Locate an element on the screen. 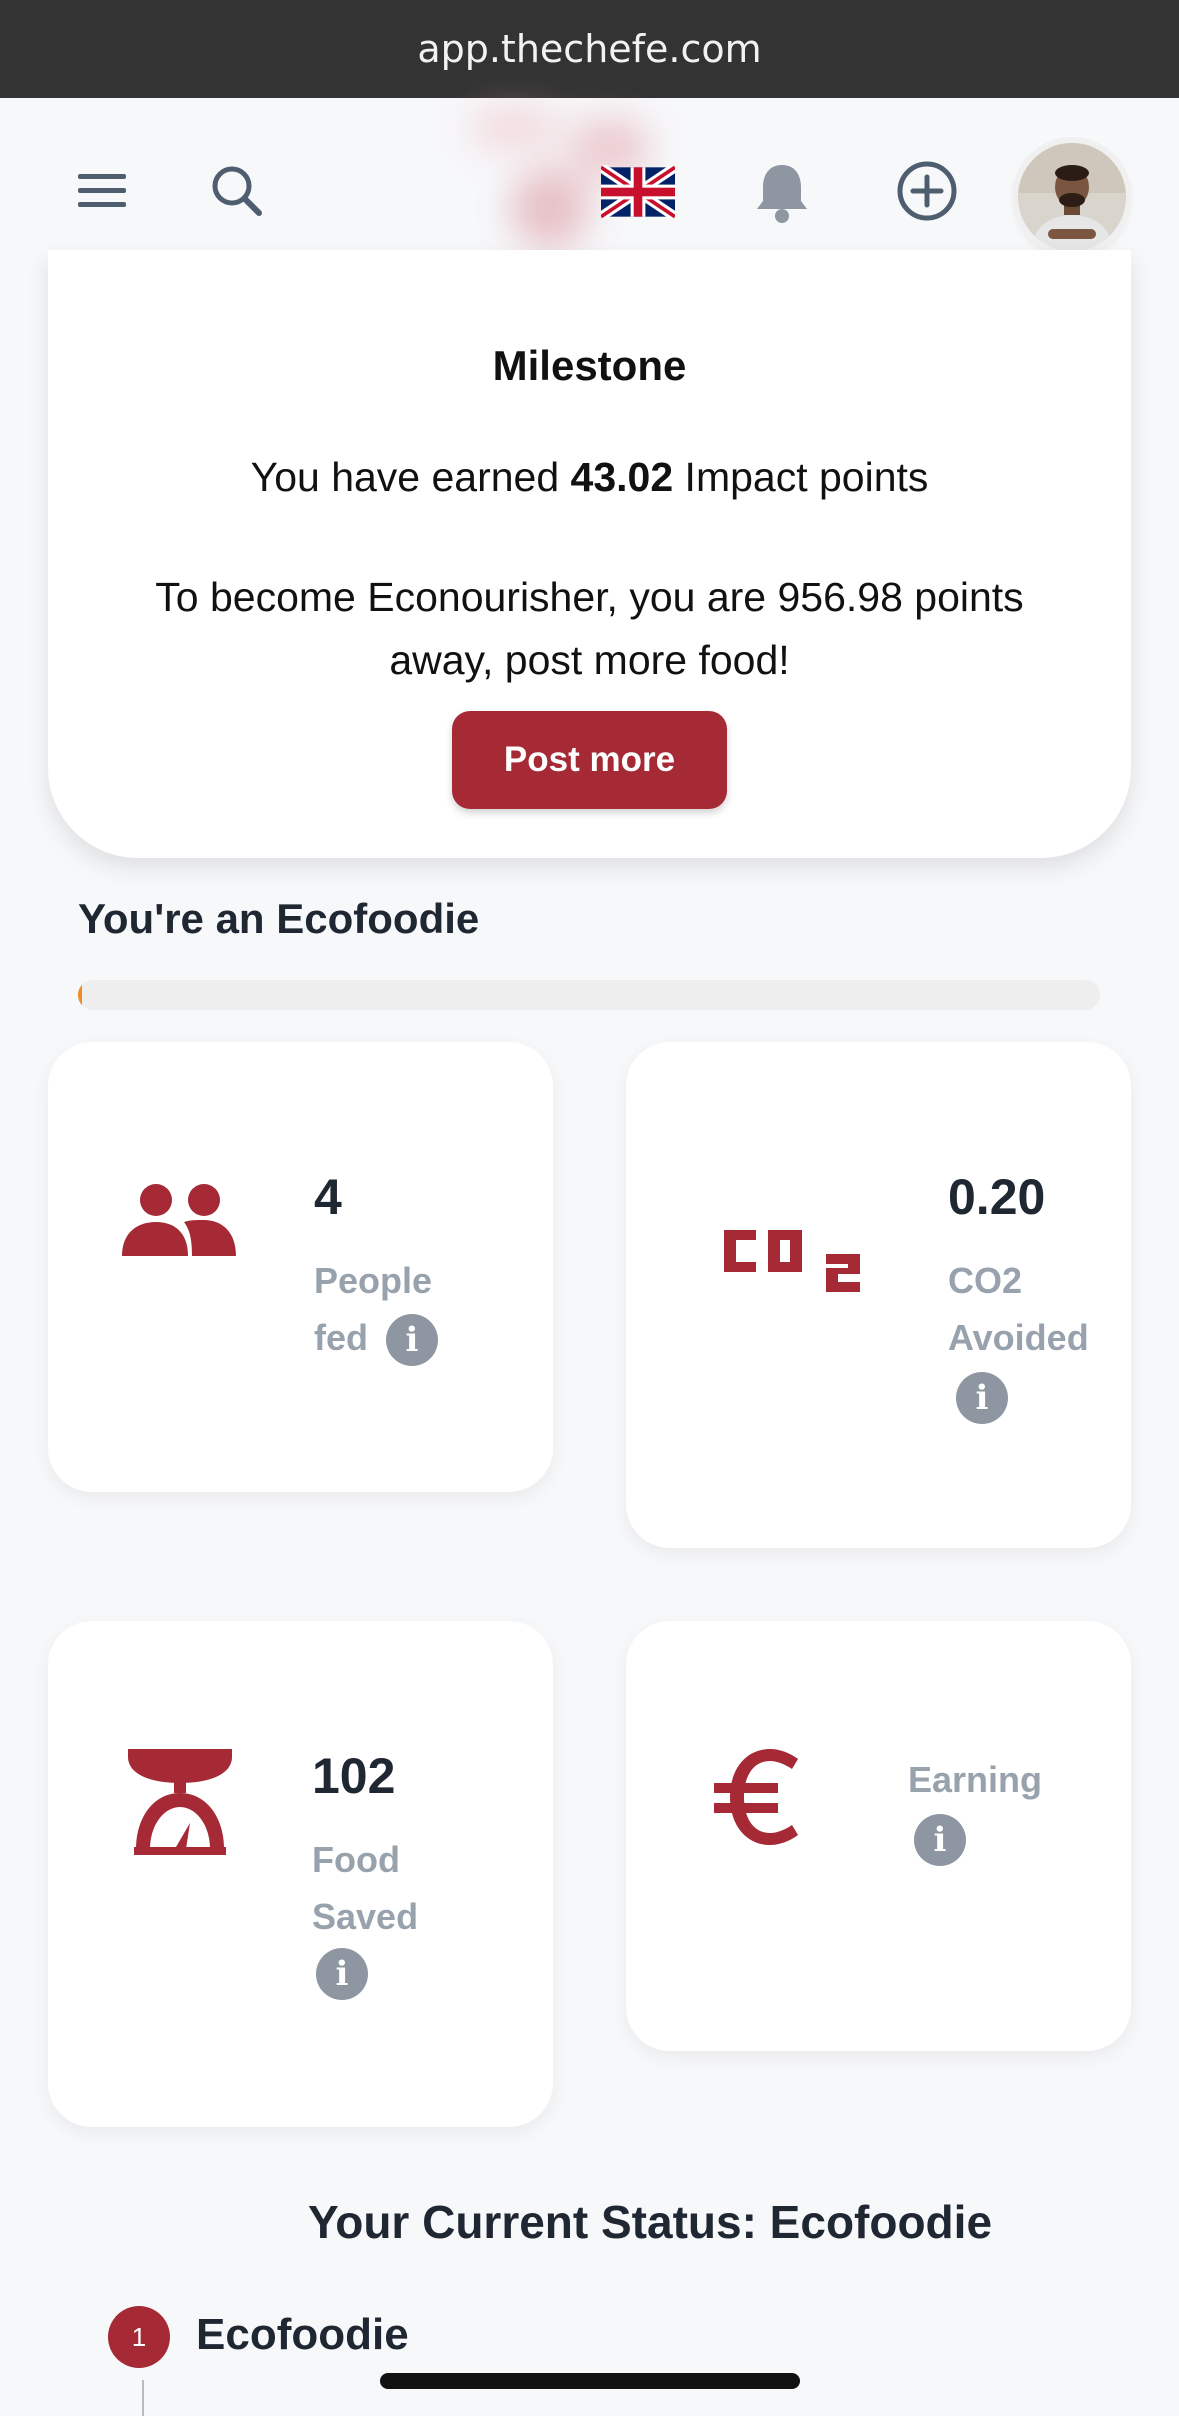  earning-label: Earning is located at coordinates (975, 1779).